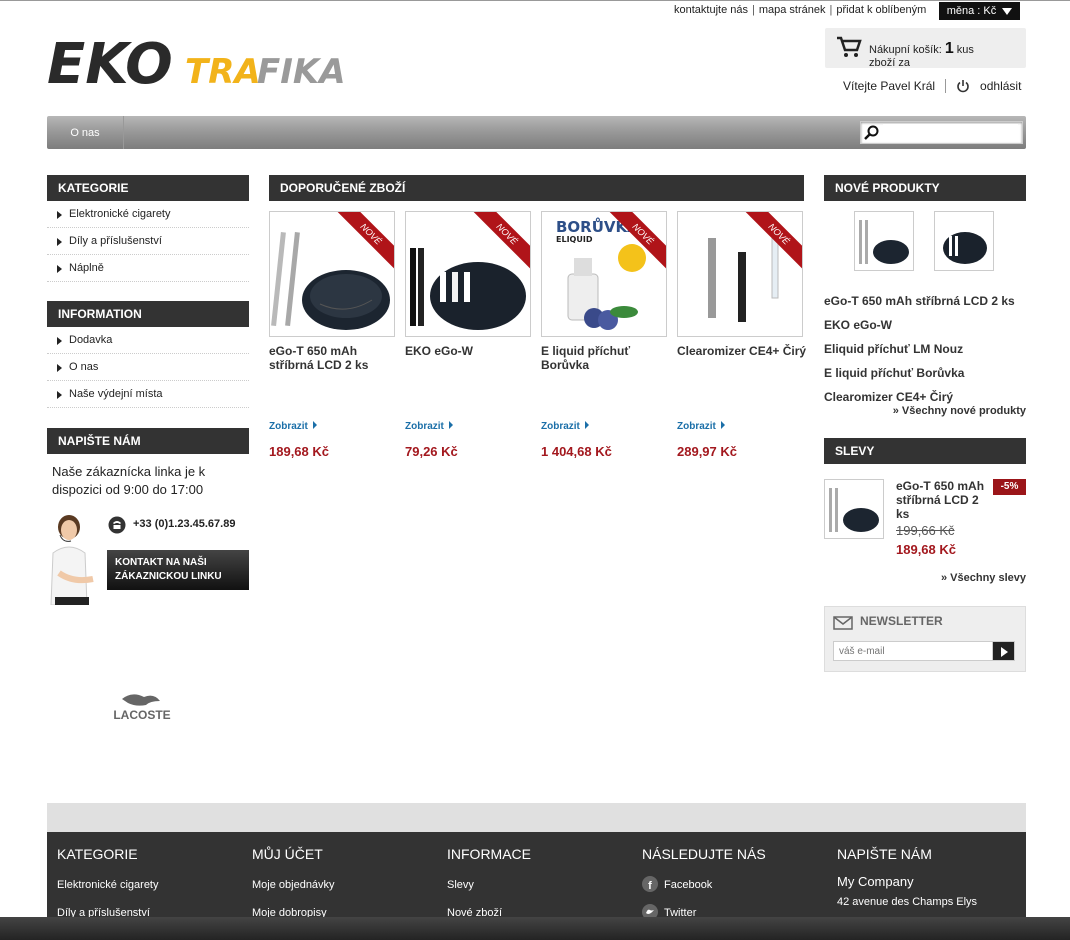 The image size is (1070, 940). What do you see at coordinates (178, 570) in the screenshot?
I see `contact-hotline-button: KONTAKT NA NAŠI ZÁKAZNICKOU LINKU` at bounding box center [178, 570].